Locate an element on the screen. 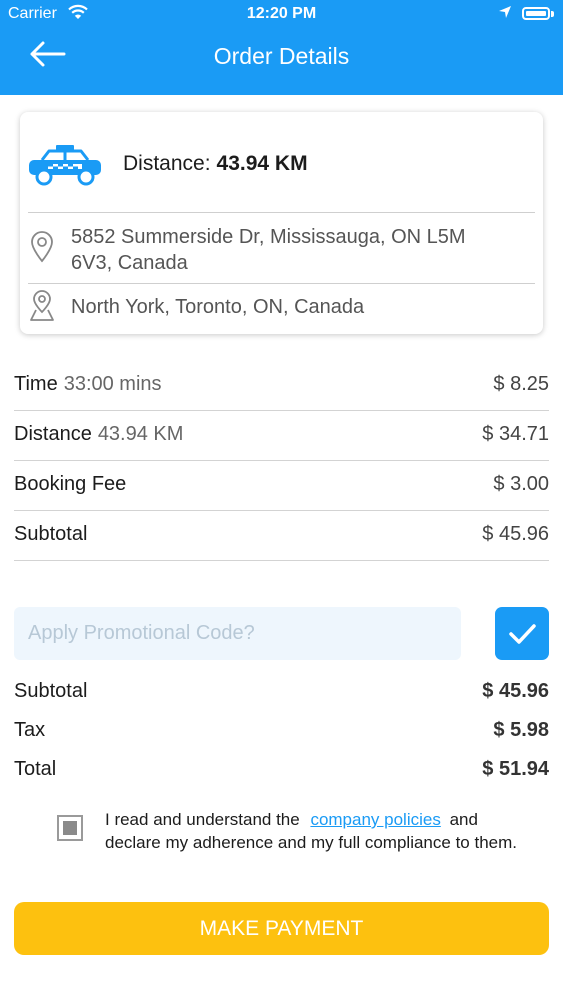  summary-row-total: Total $ 51.94 is located at coordinates (281, 772).